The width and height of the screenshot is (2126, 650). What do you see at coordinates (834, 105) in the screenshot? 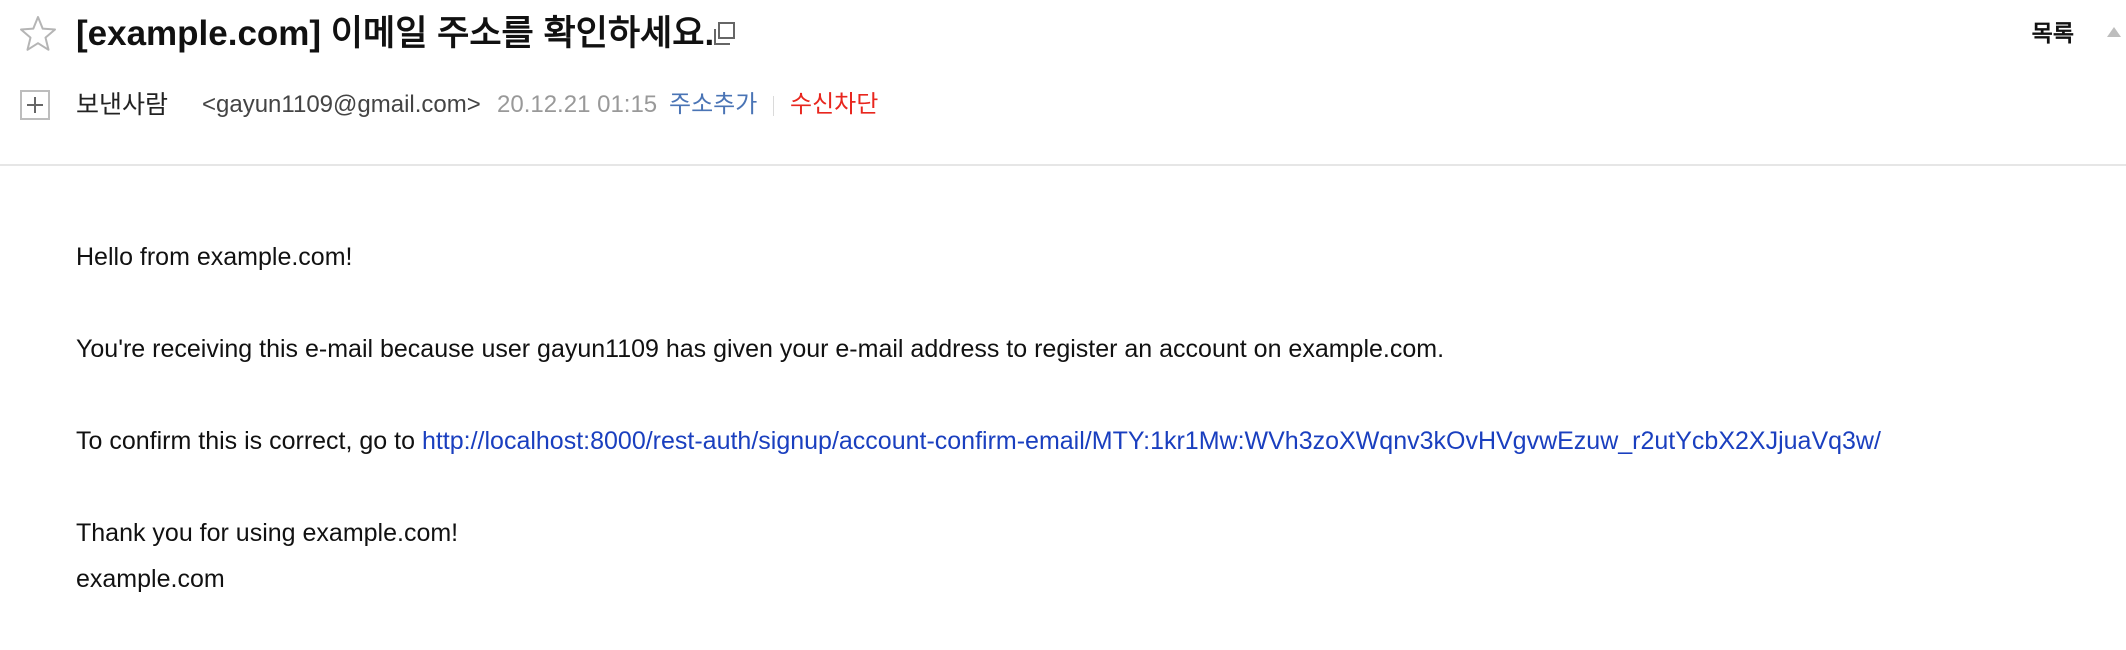
I see `block-sender-link: 수신차단` at bounding box center [834, 105].